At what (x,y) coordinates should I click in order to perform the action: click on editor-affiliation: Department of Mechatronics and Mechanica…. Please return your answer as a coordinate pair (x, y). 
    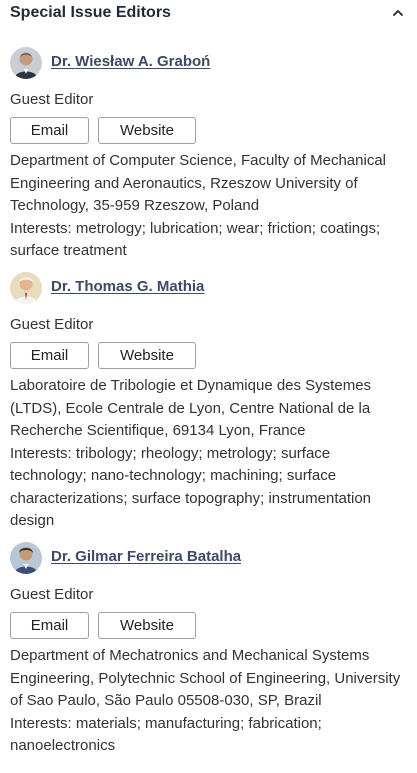
    Looking at the image, I should click on (205, 678).